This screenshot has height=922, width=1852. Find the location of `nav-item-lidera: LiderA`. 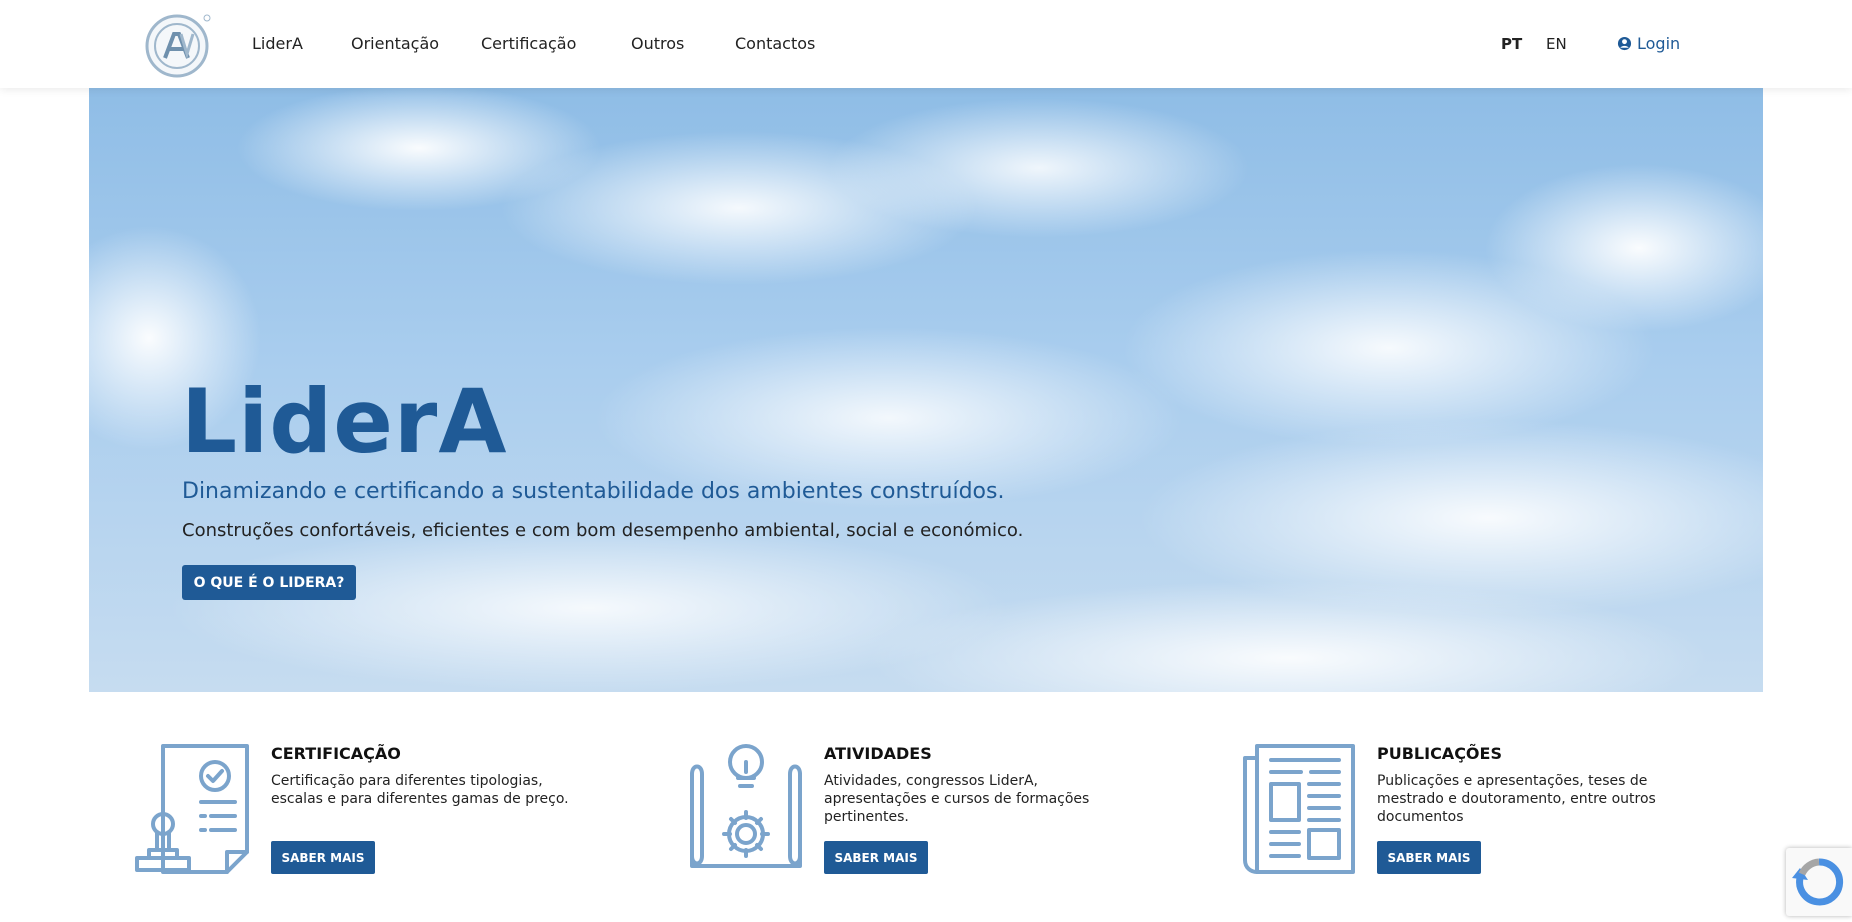

nav-item-lidera: LiderA is located at coordinates (277, 43).